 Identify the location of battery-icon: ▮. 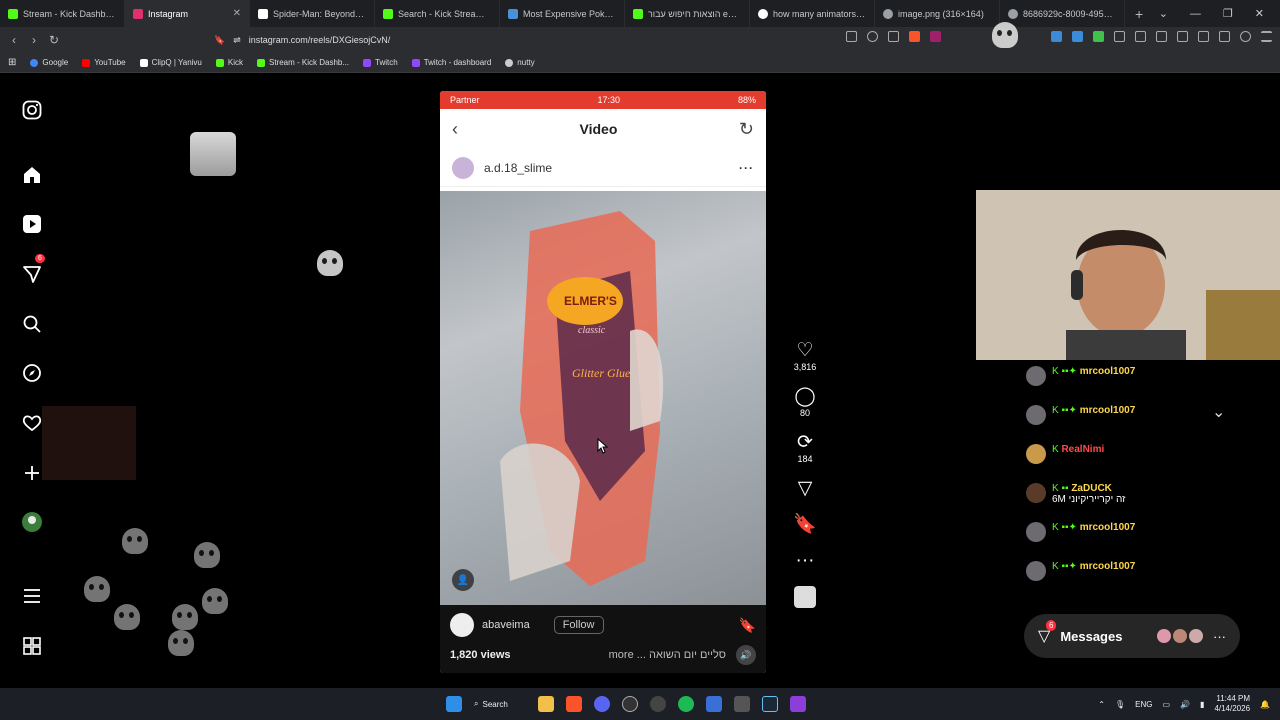
(1202, 704).